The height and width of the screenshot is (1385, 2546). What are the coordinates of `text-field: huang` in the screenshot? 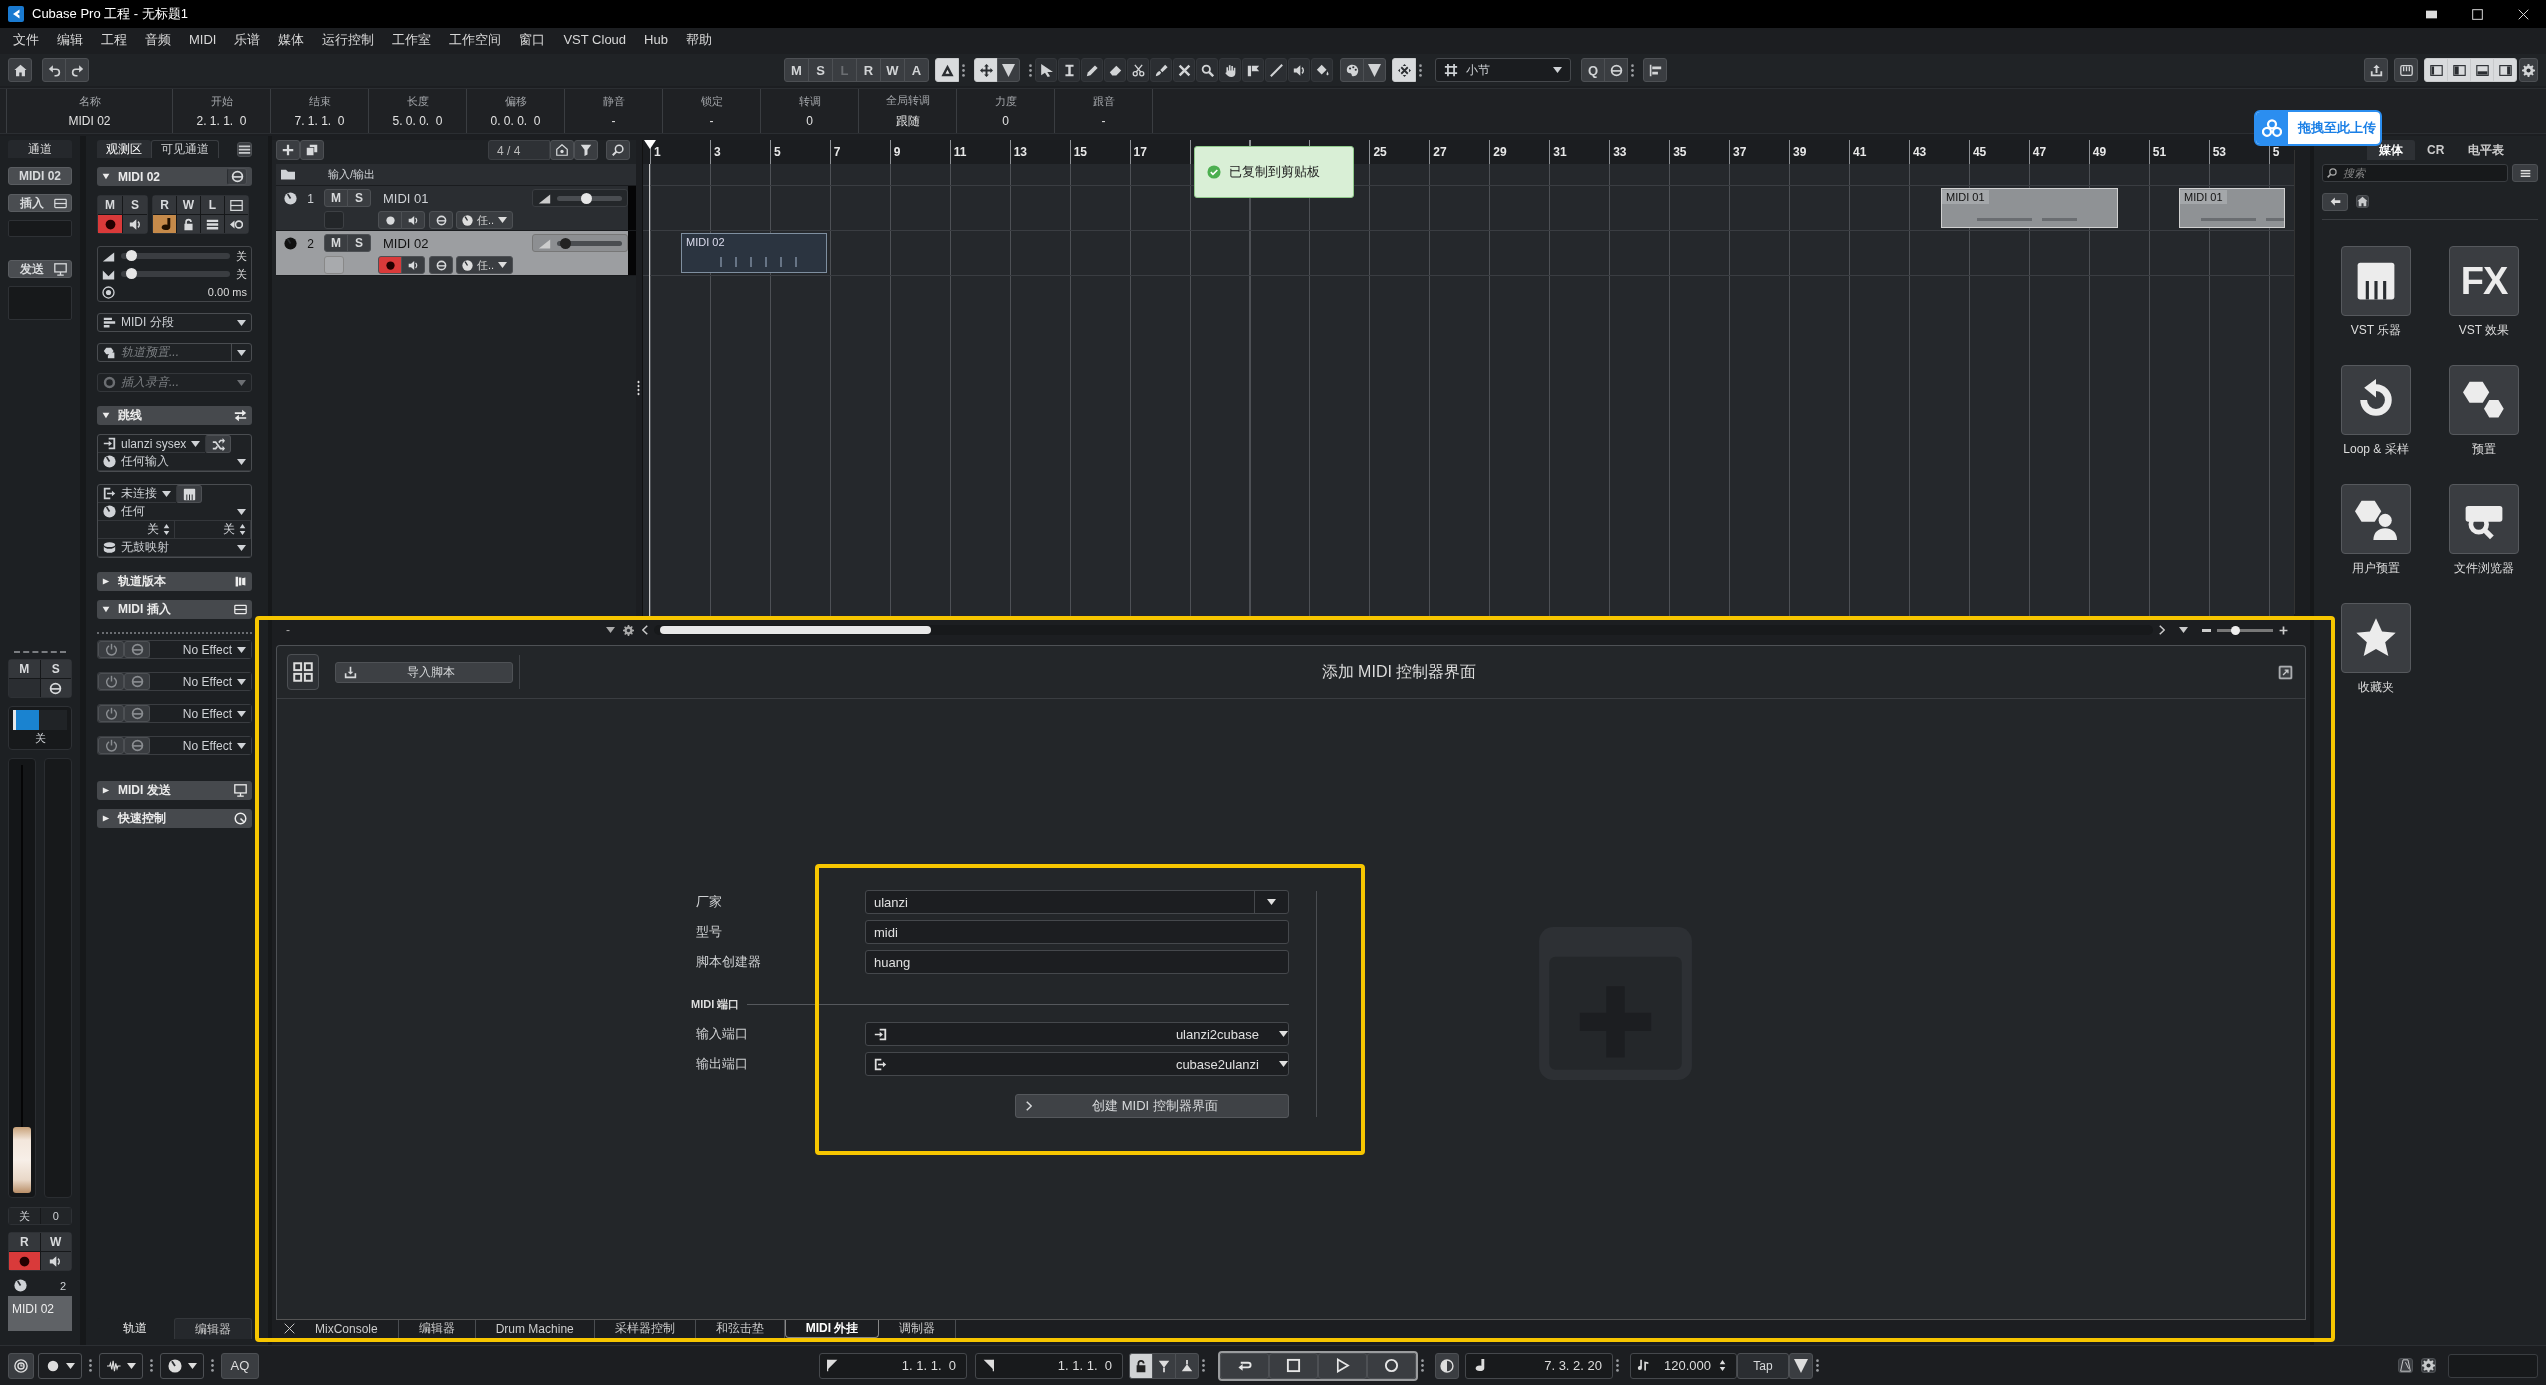 It's located at (1077, 962).